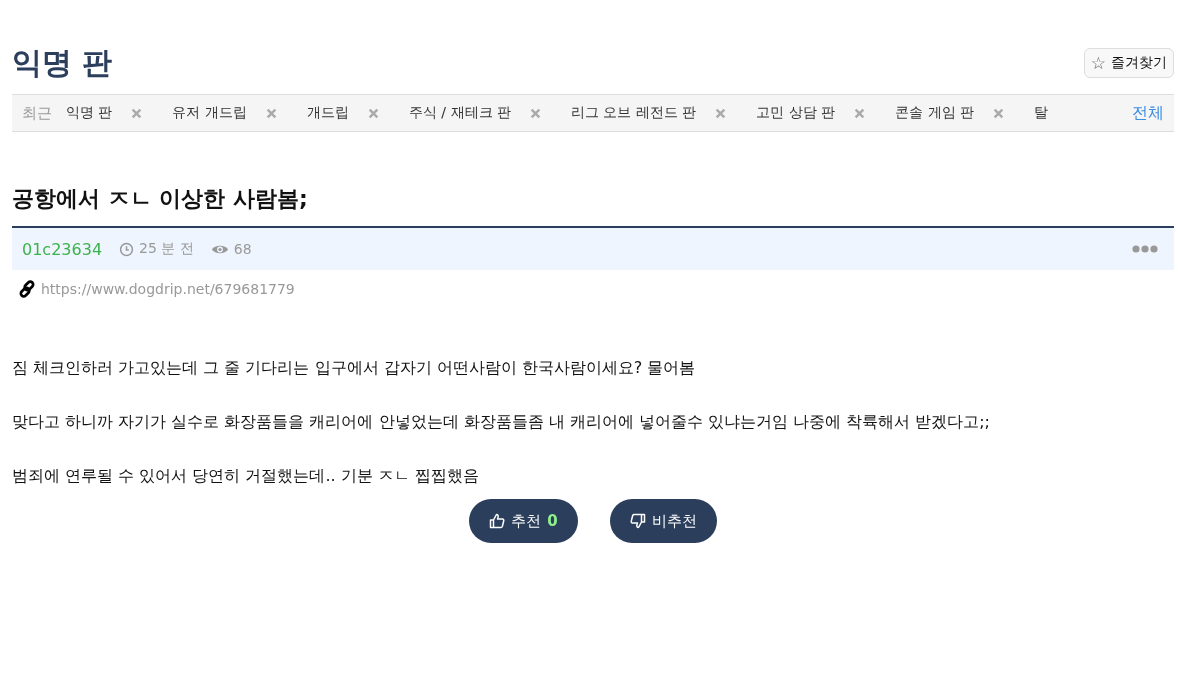  I want to click on more-icon, so click(1145, 249).